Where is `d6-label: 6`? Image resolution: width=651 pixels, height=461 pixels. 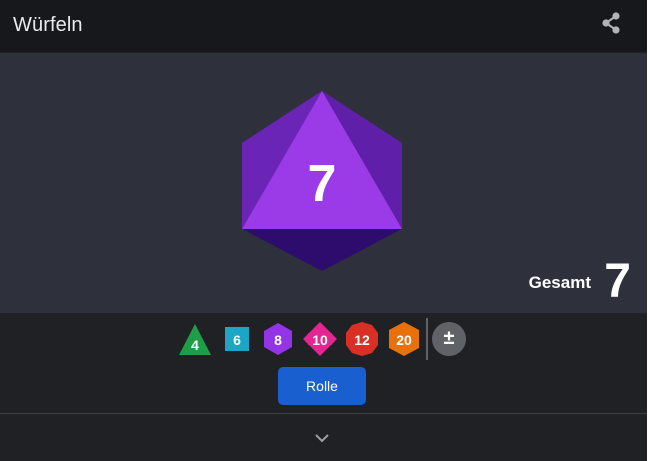
d6-label: 6 is located at coordinates (237, 340).